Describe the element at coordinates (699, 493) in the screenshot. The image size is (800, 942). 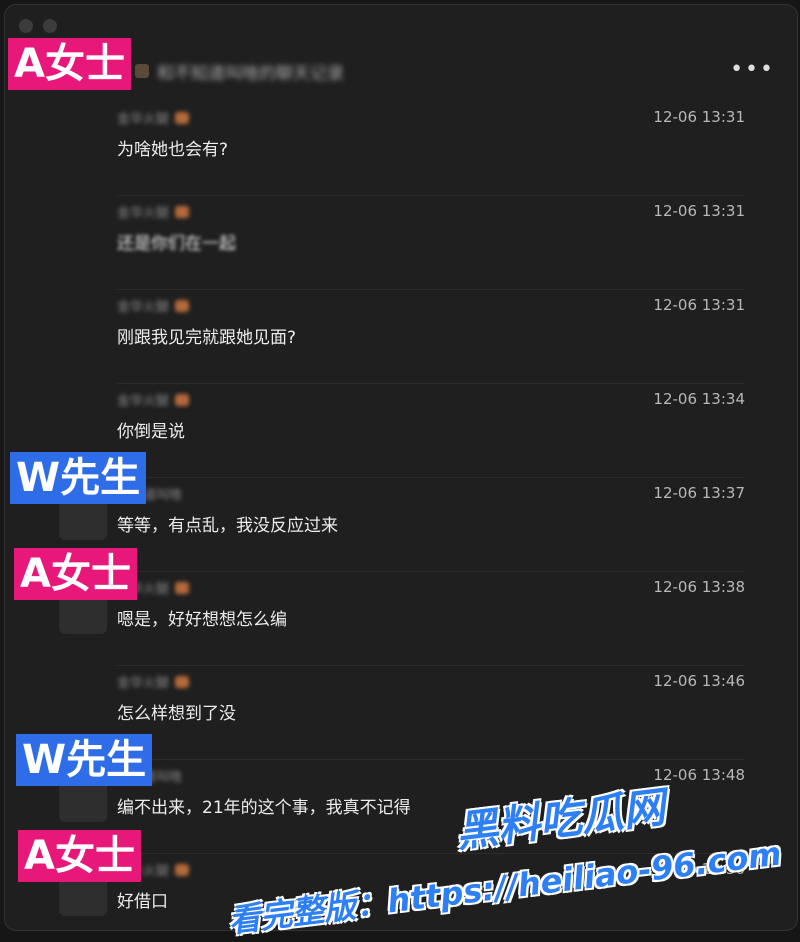
I see `message-time: 12-06 13:37` at that location.